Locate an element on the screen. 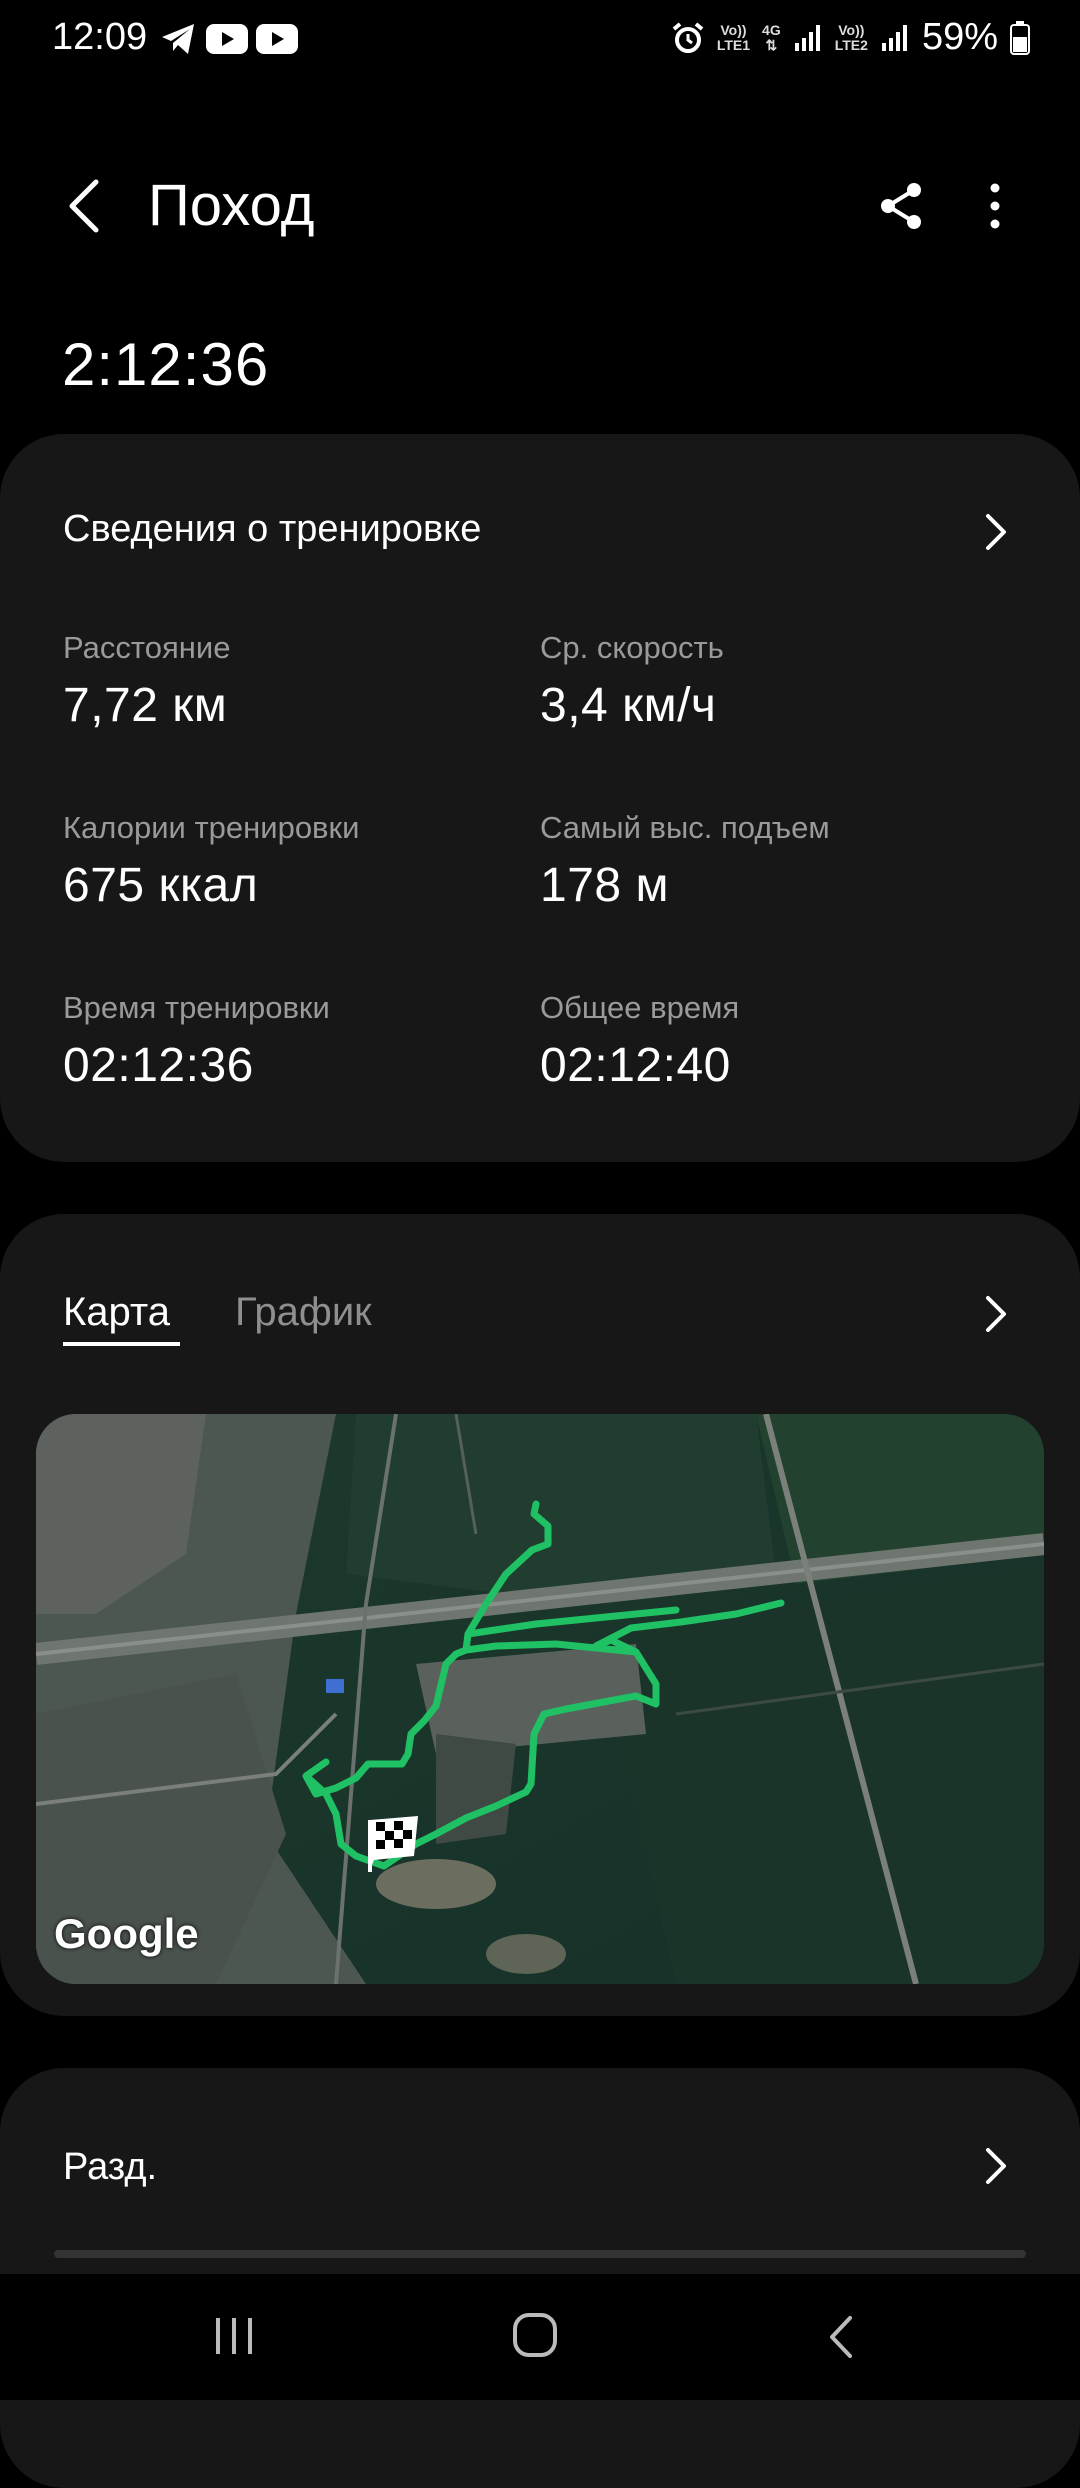 Image resolution: width=1080 pixels, height=2488 pixels. stat-unit: км/ч is located at coordinates (669, 705).